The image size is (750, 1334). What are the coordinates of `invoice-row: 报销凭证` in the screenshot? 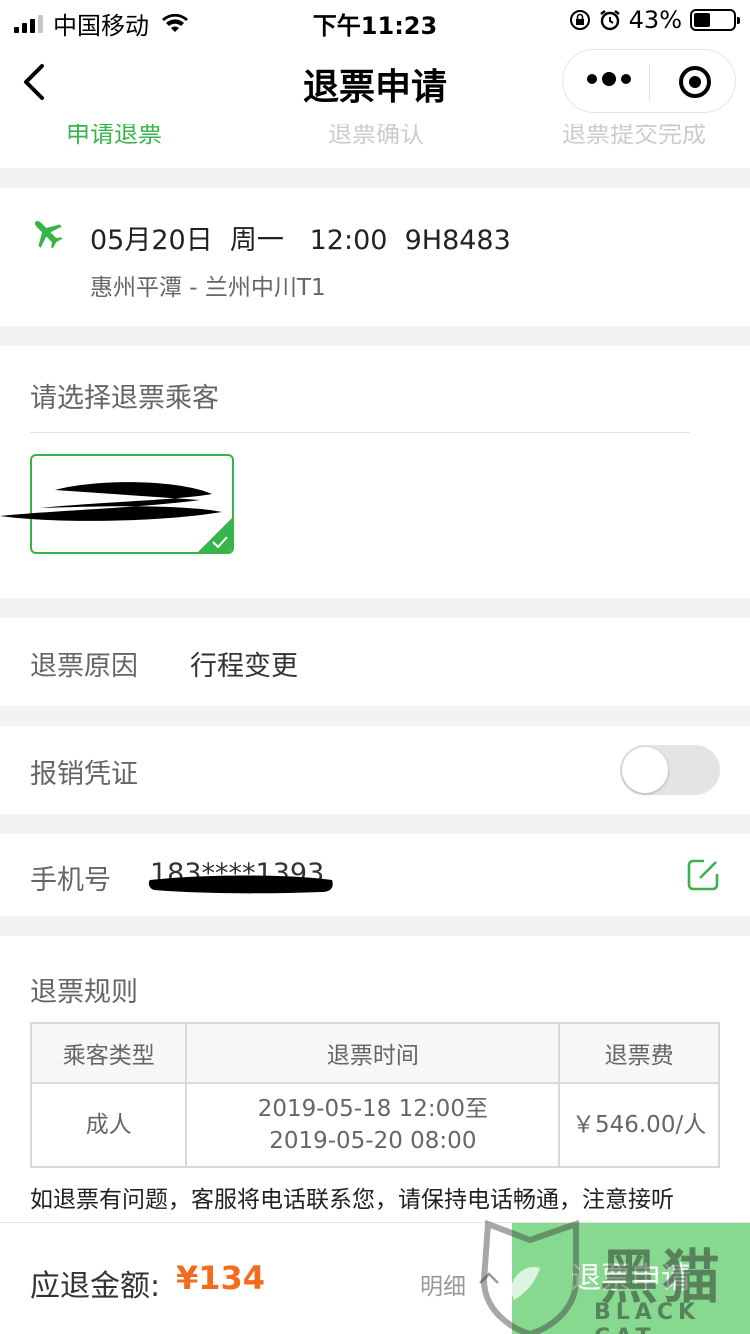 It's located at (375, 770).